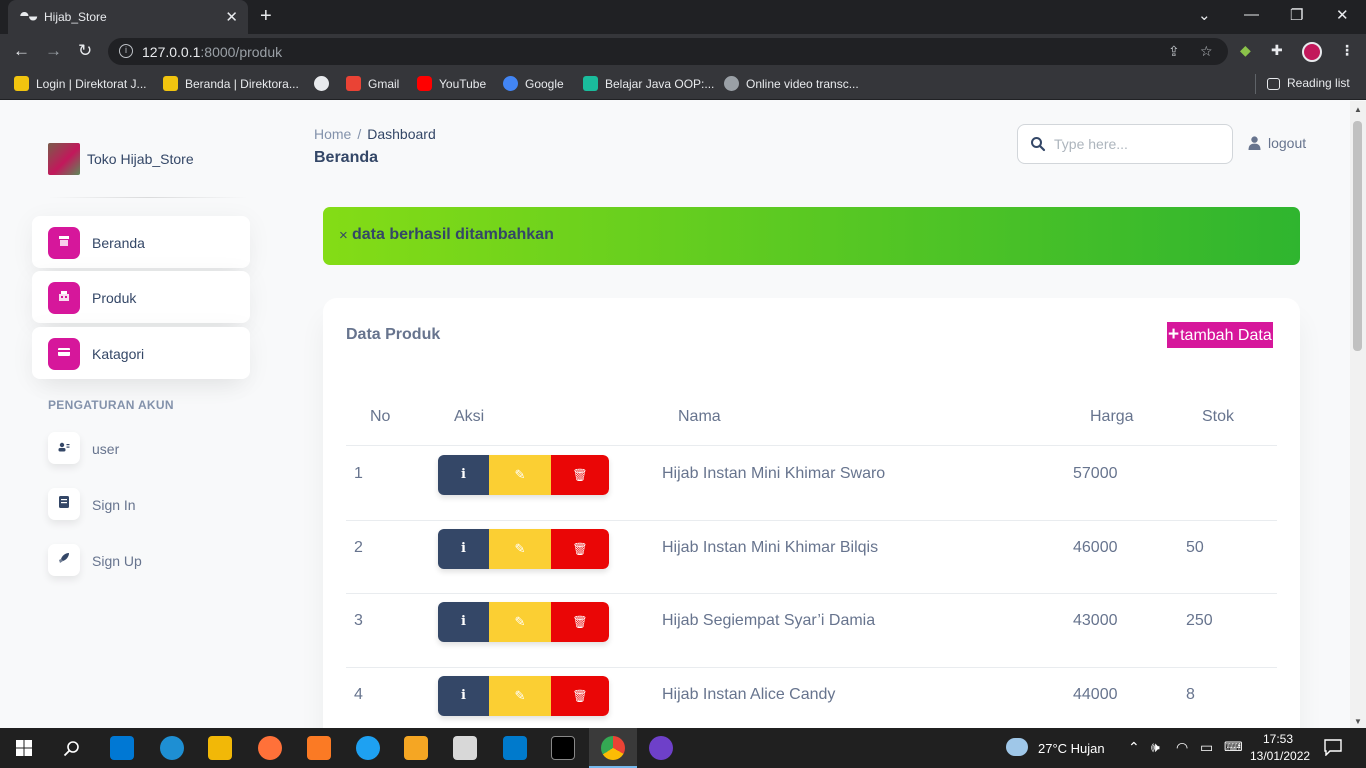 This screenshot has width=1366, height=768. Describe the element at coordinates (1071, 748) in the screenshot. I see `weather-text: 27°C Hujan` at that location.